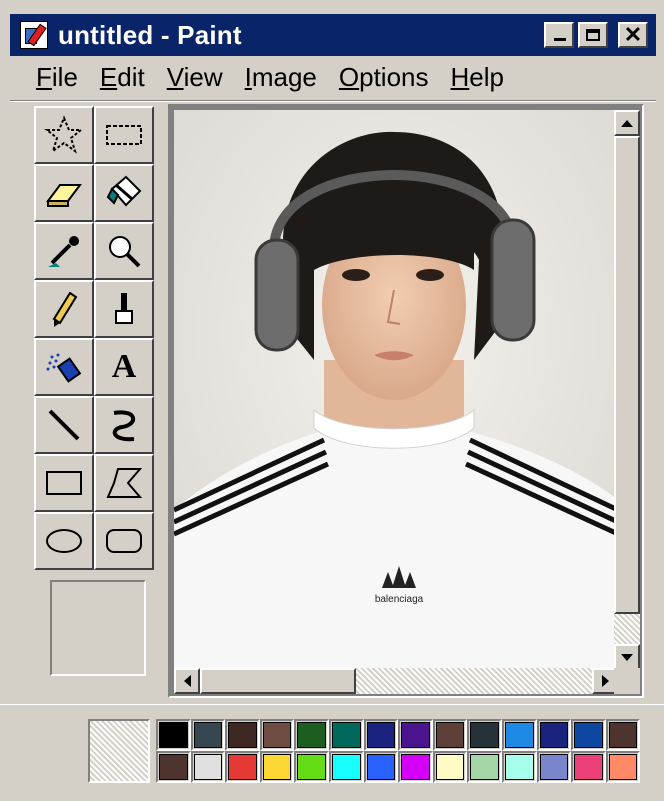 The height and width of the screenshot is (801, 664). I want to click on fill-bucket-icon, so click(124, 191).